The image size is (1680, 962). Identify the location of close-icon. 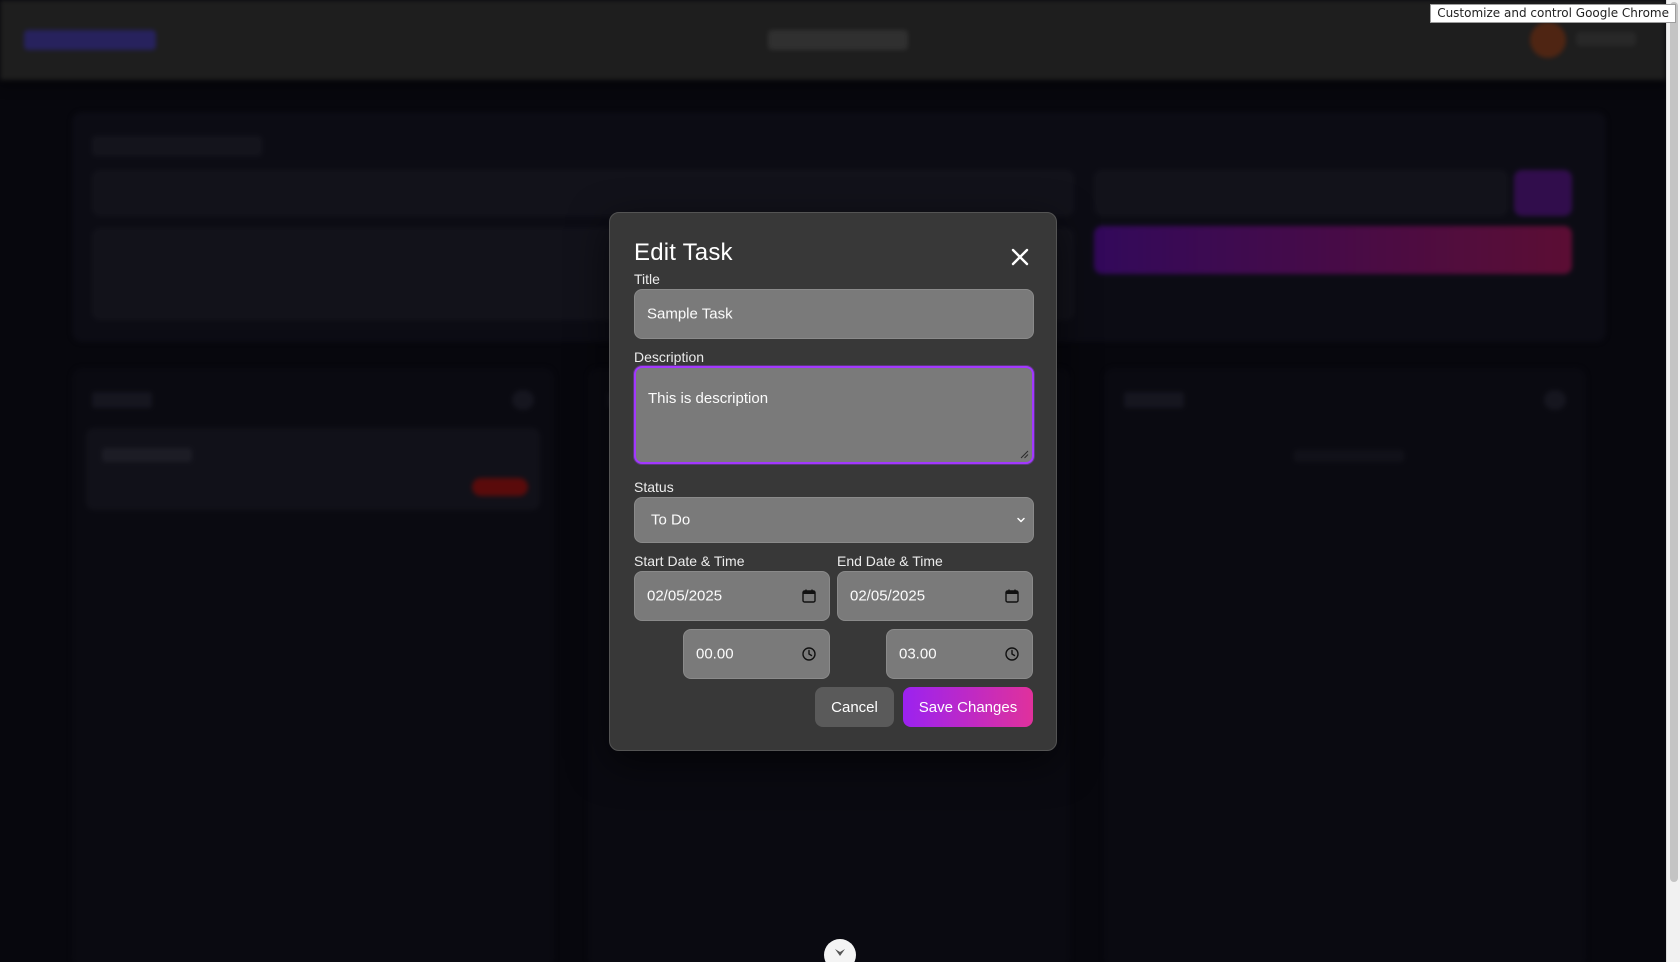
(1020, 257).